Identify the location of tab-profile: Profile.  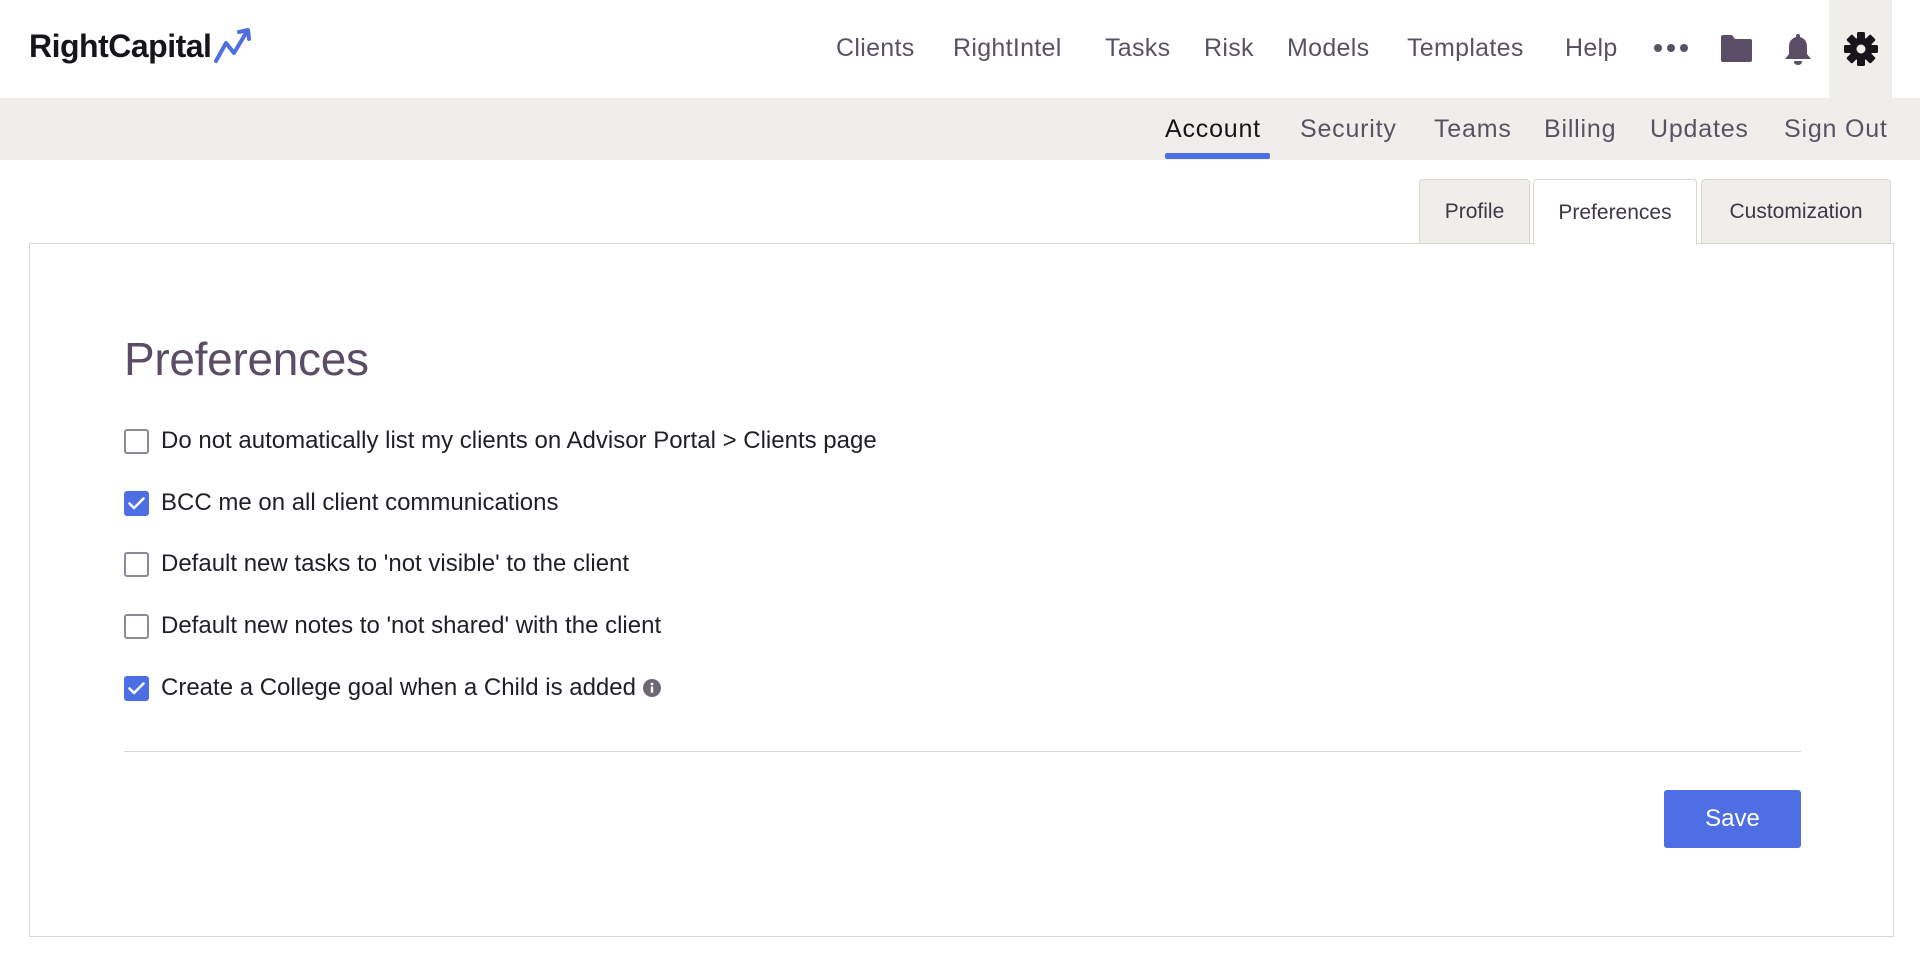
(1474, 211).